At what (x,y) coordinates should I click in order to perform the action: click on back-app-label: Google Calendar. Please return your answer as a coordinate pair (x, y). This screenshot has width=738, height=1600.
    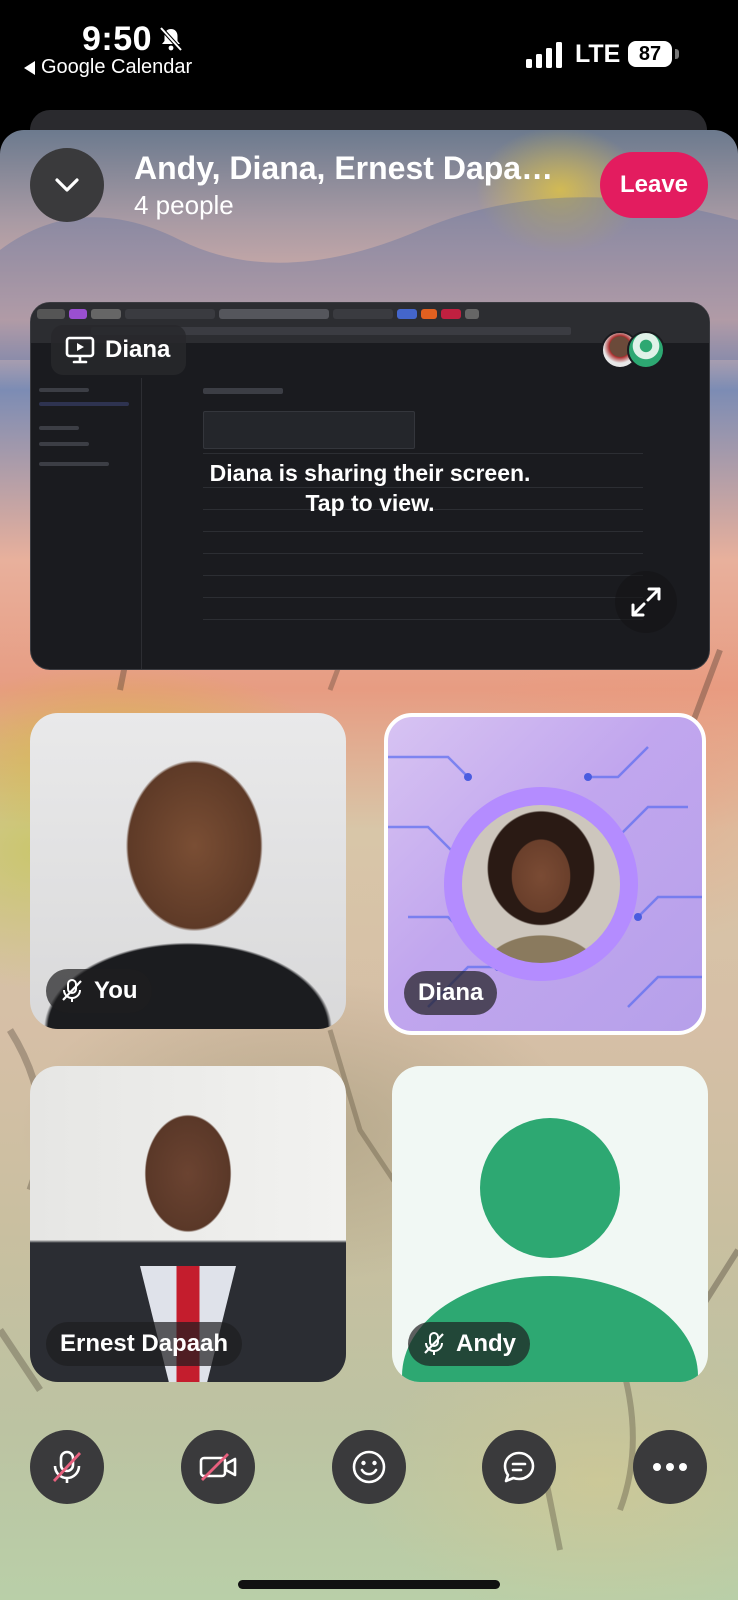
    Looking at the image, I should click on (117, 67).